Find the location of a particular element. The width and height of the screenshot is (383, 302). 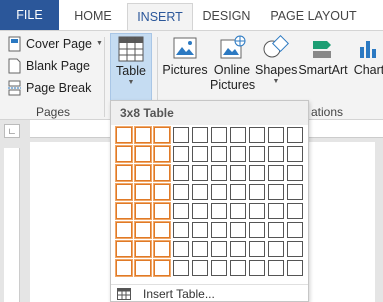

page-break-button: Page Break is located at coordinates (49, 88).